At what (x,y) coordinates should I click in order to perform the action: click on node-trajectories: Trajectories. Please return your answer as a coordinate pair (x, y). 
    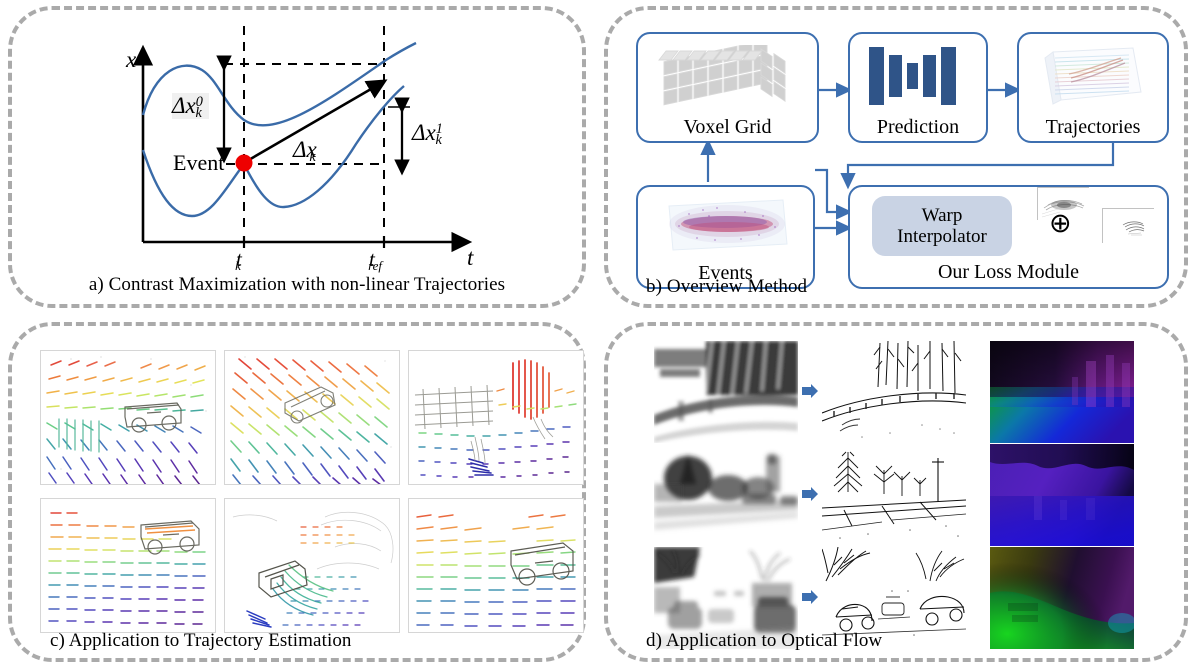
    Looking at the image, I should click on (1093, 87).